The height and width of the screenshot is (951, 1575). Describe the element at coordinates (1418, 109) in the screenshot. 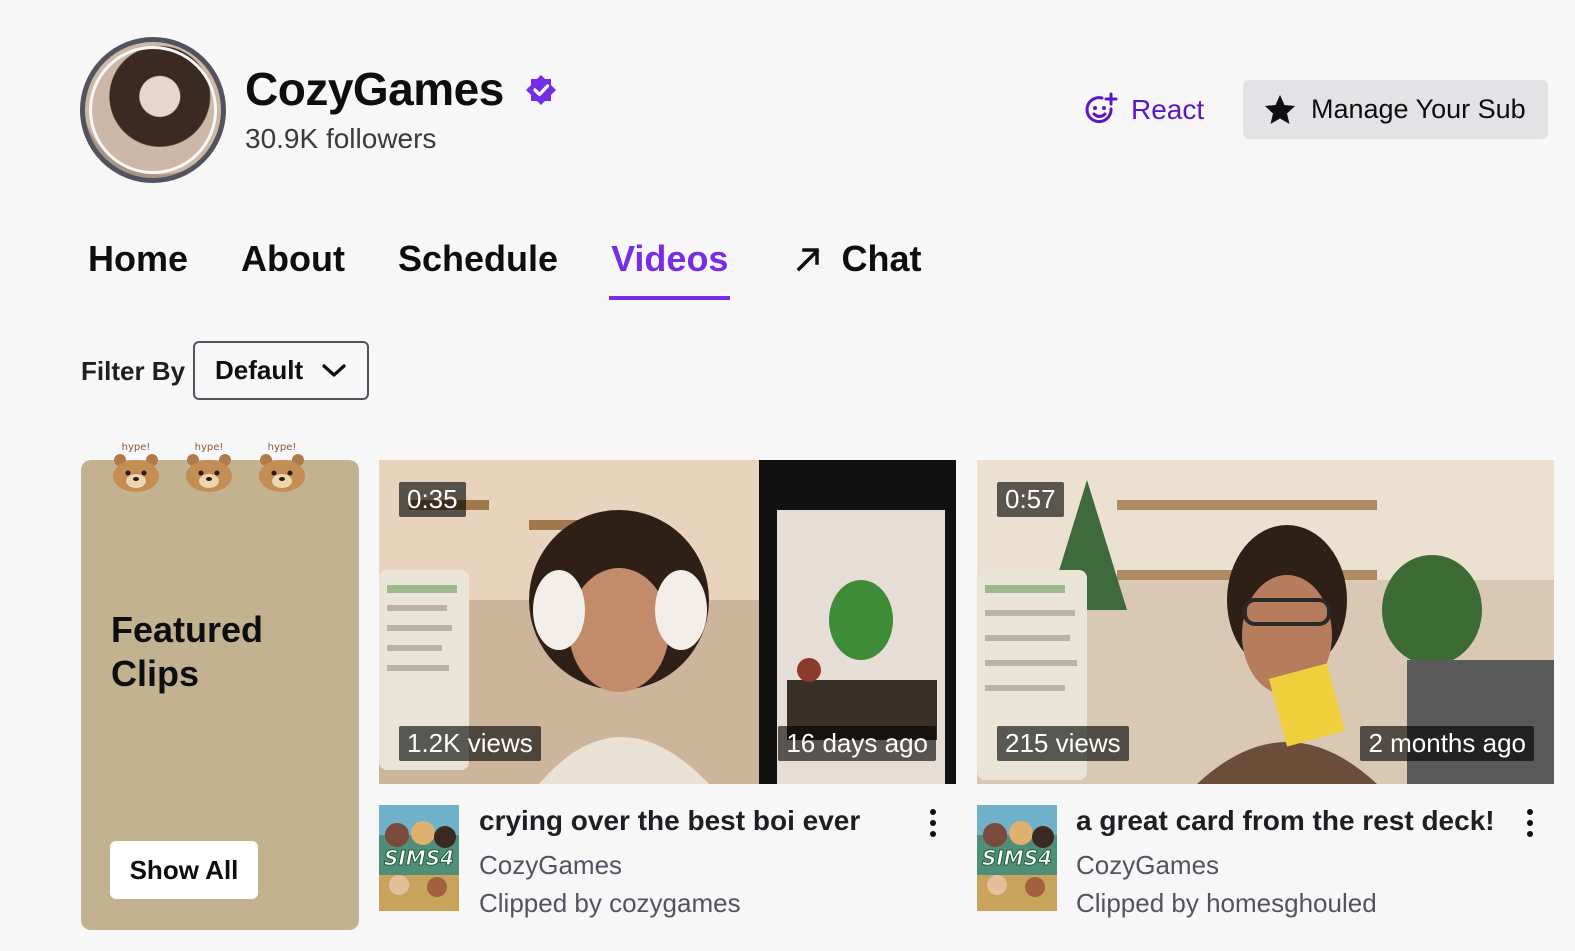

I see `manage-sub-label: Manage Your Sub` at that location.